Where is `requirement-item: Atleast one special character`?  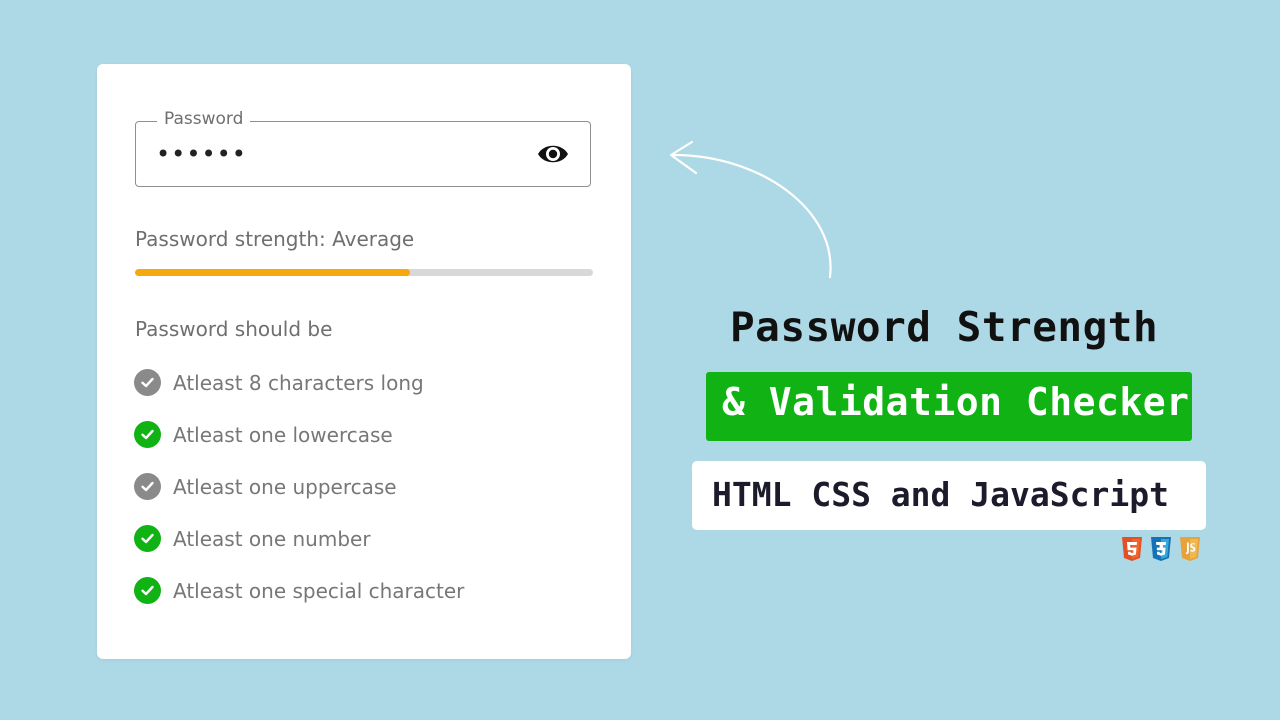 requirement-item: Atleast one special character is located at coordinates (299, 602).